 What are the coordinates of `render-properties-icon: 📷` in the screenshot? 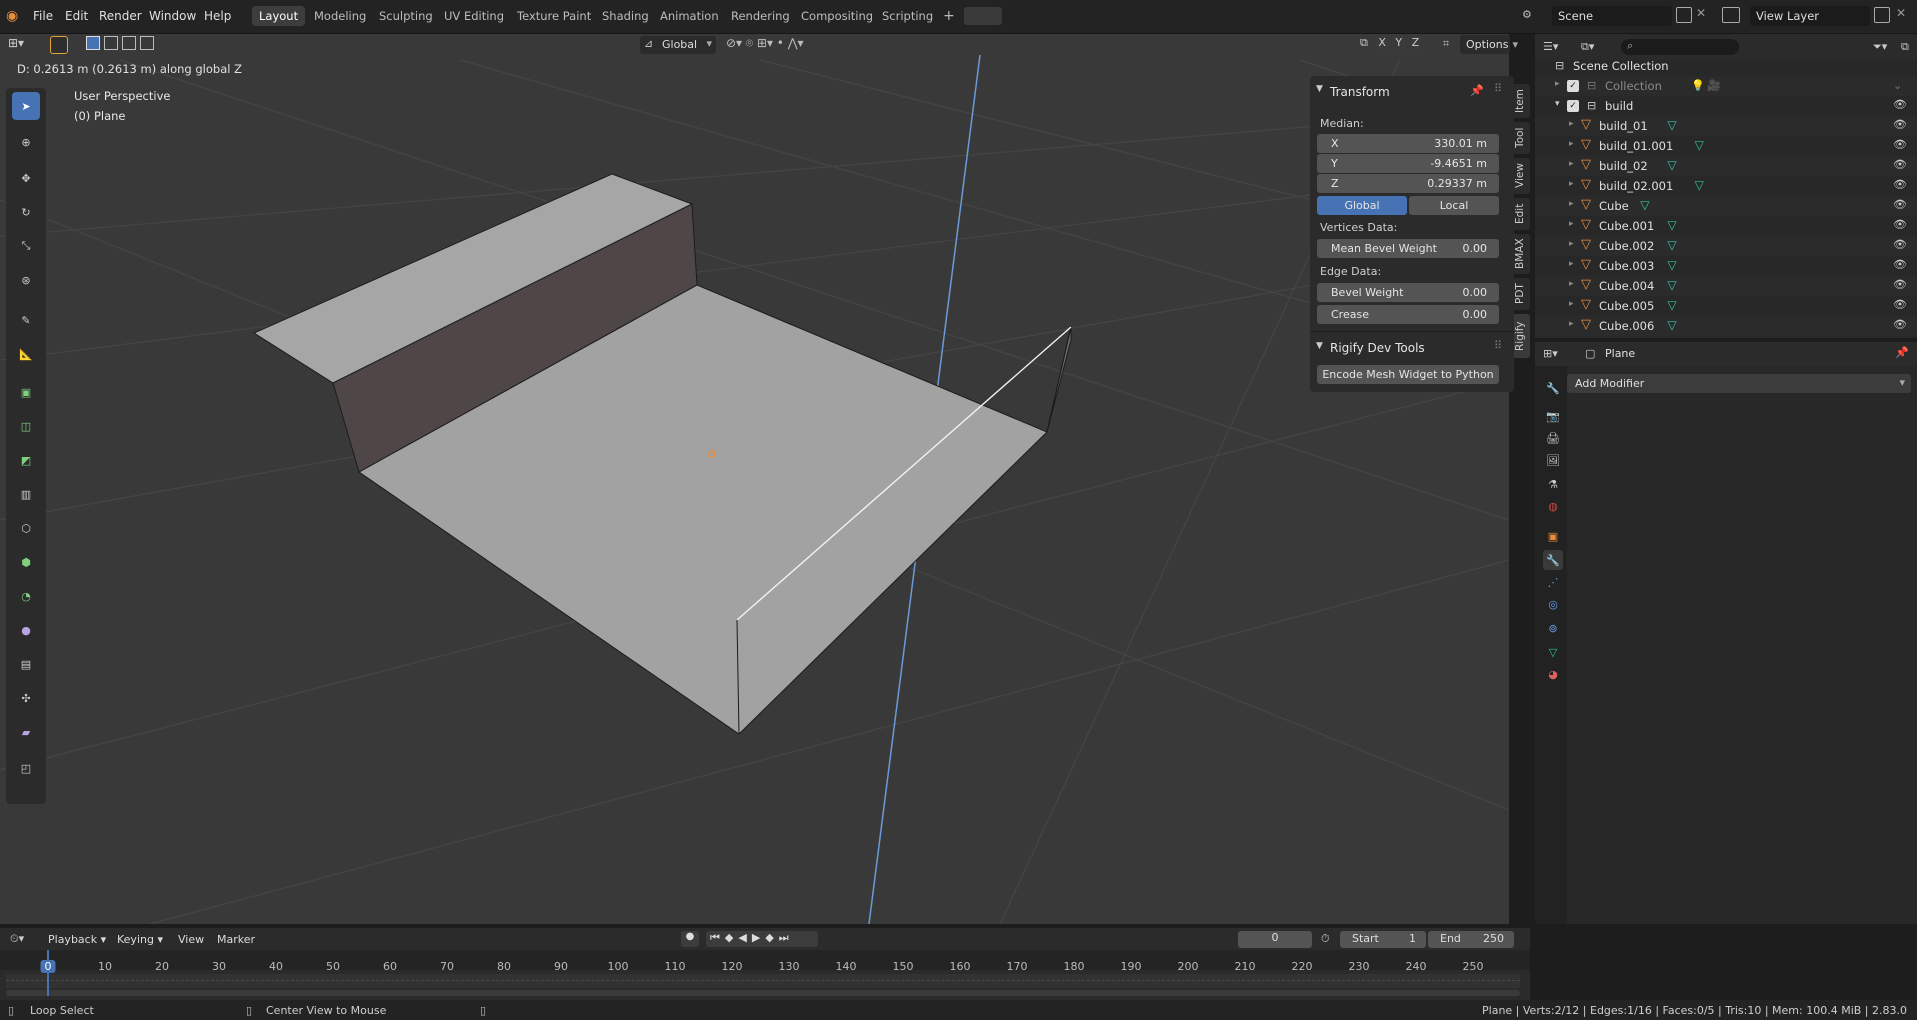 It's located at (1553, 416).